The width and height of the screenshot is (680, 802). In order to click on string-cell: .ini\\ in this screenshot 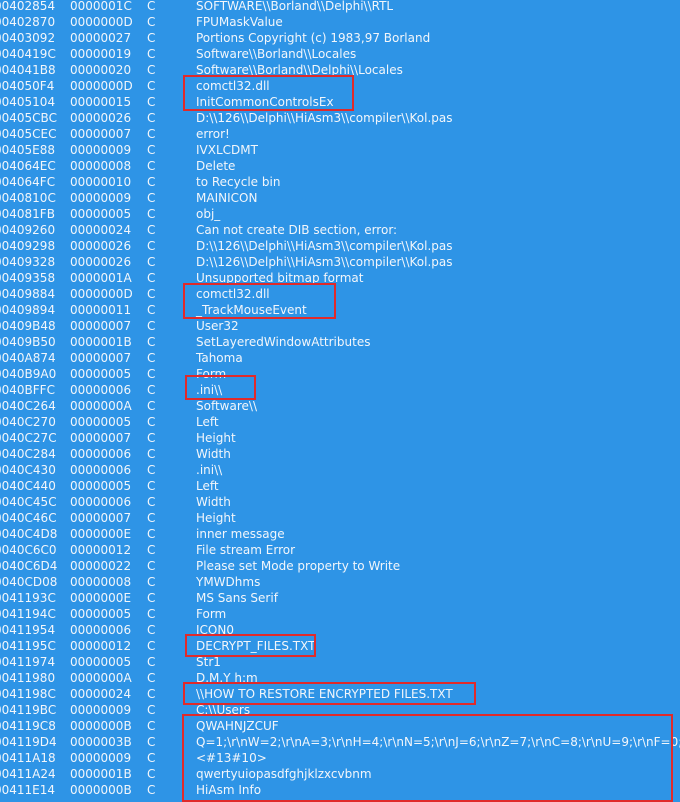, I will do `click(209, 470)`.